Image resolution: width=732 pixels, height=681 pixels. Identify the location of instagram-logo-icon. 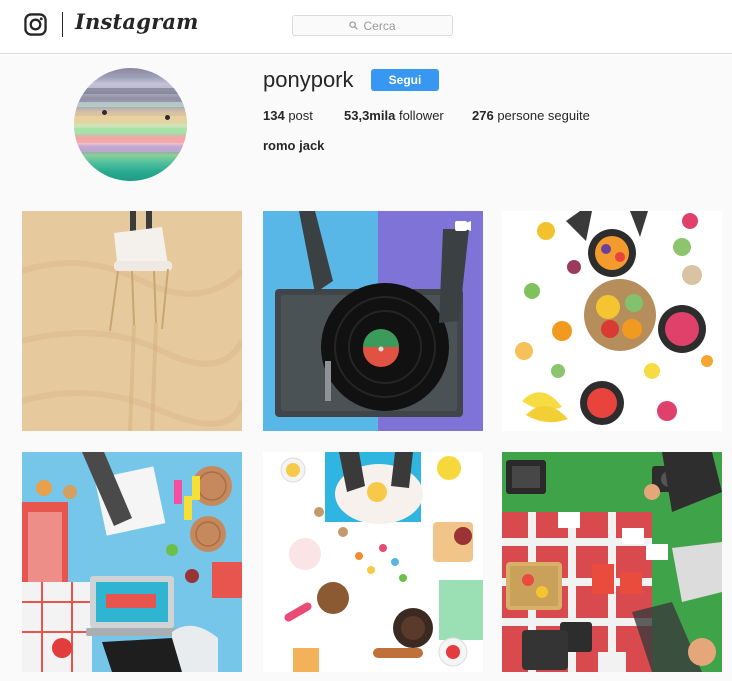
(35, 24).